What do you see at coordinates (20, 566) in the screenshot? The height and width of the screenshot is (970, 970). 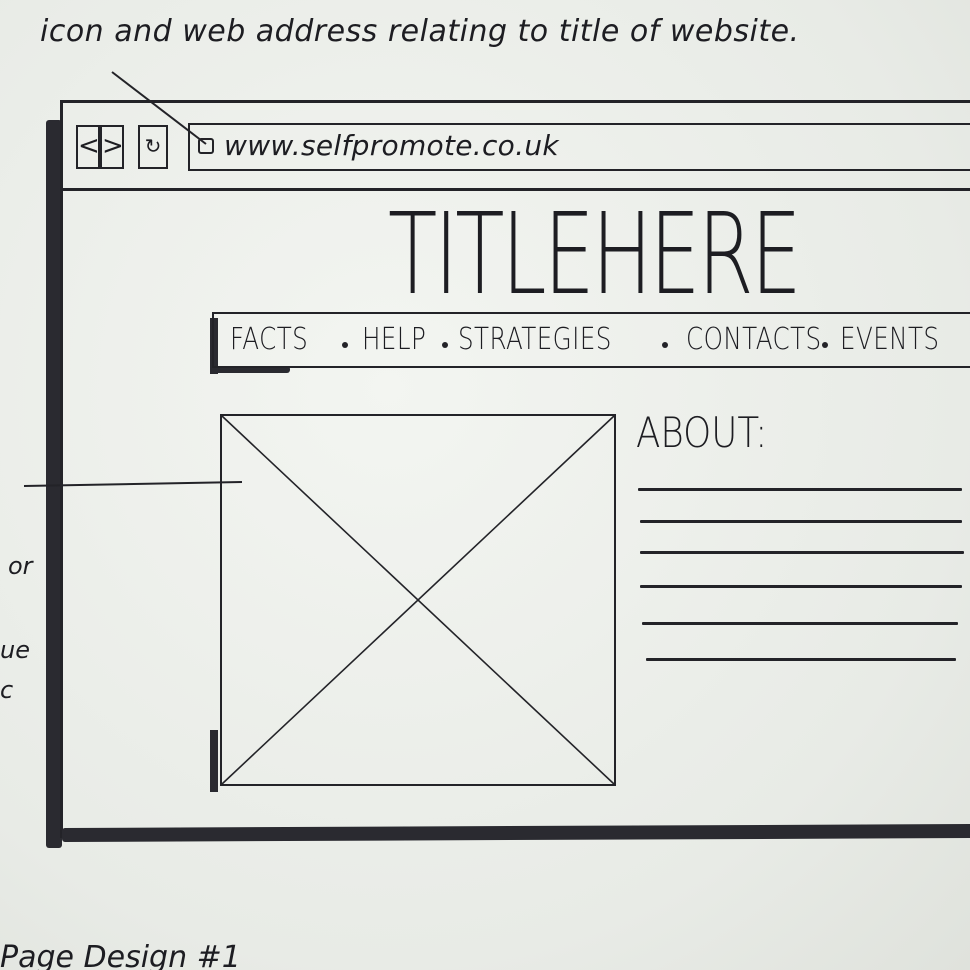 I see `annotation-side-text: or` at bounding box center [20, 566].